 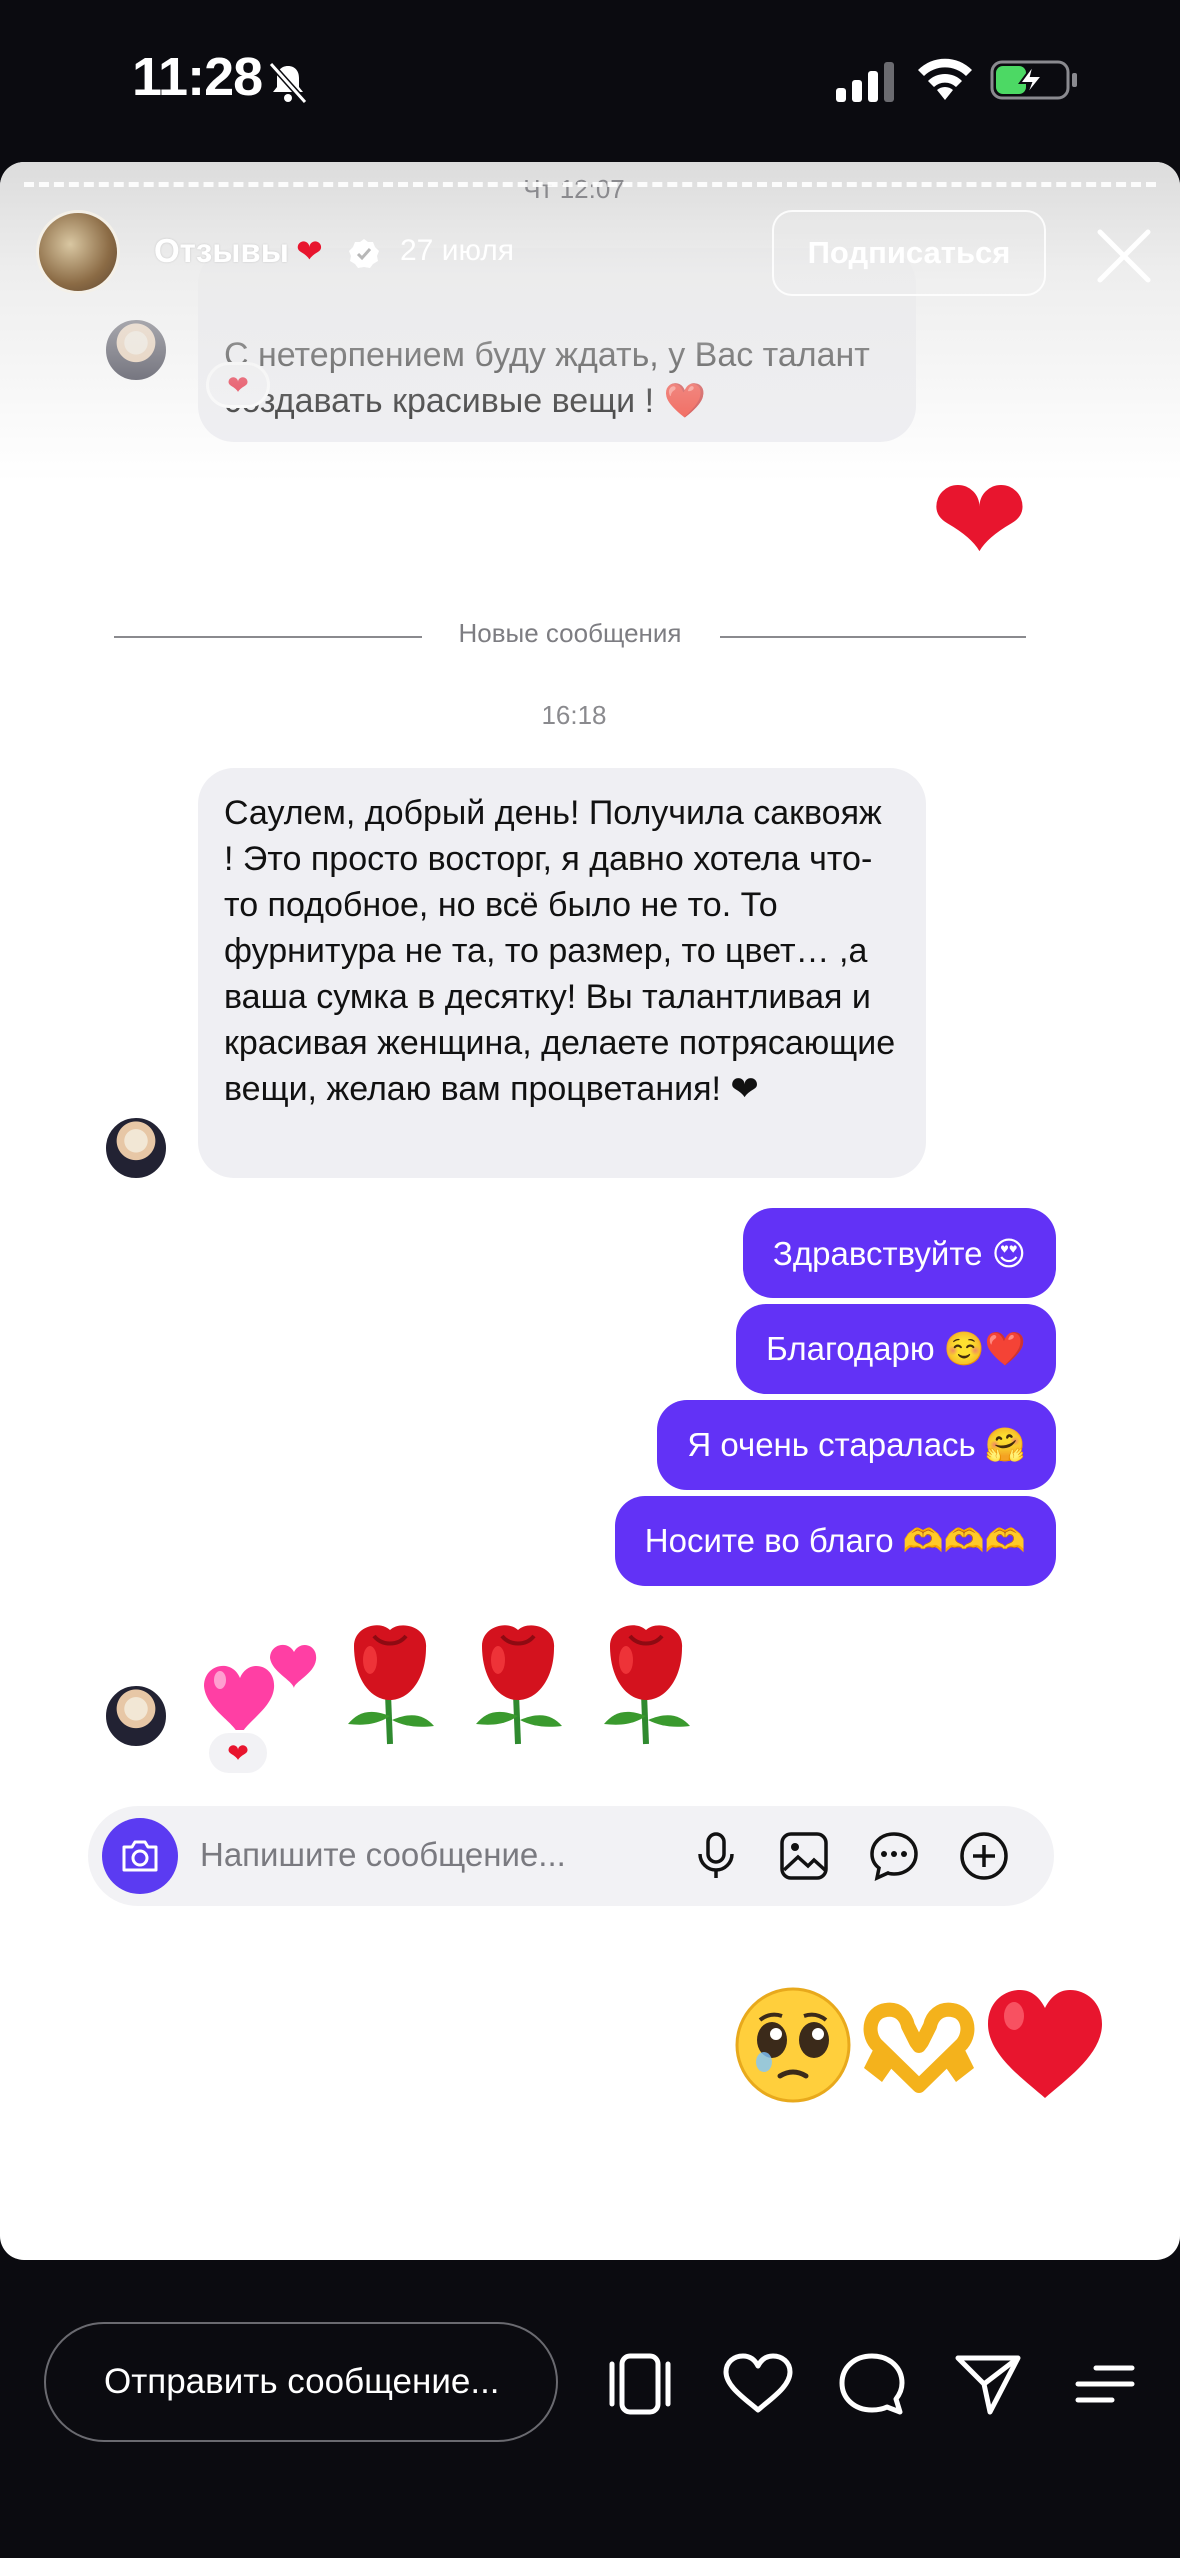 I want to click on new-messages-divider: Новые сообщения, so click(x=570, y=636).